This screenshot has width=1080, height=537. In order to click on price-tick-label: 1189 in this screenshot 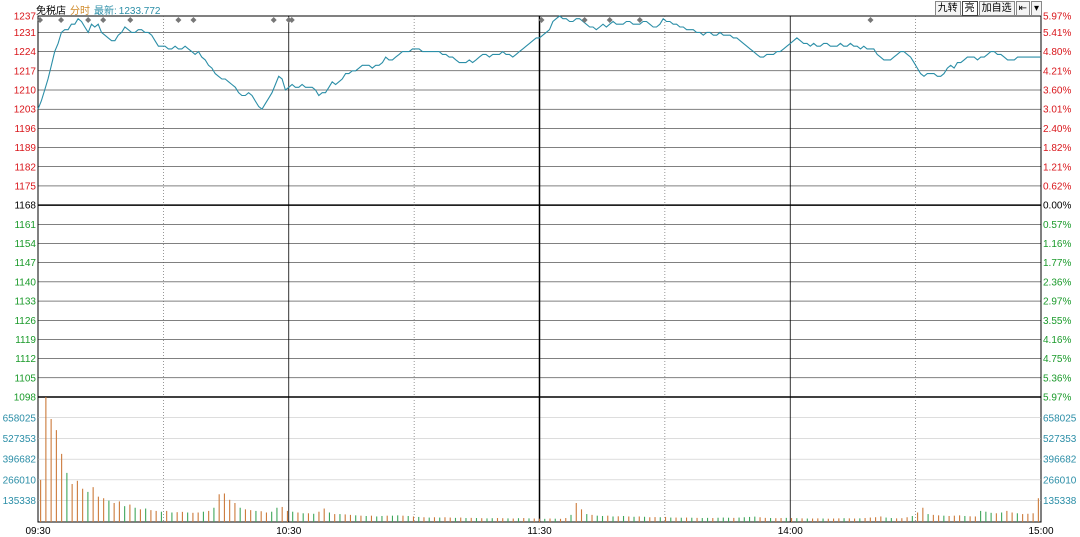, I will do `click(25, 148)`.